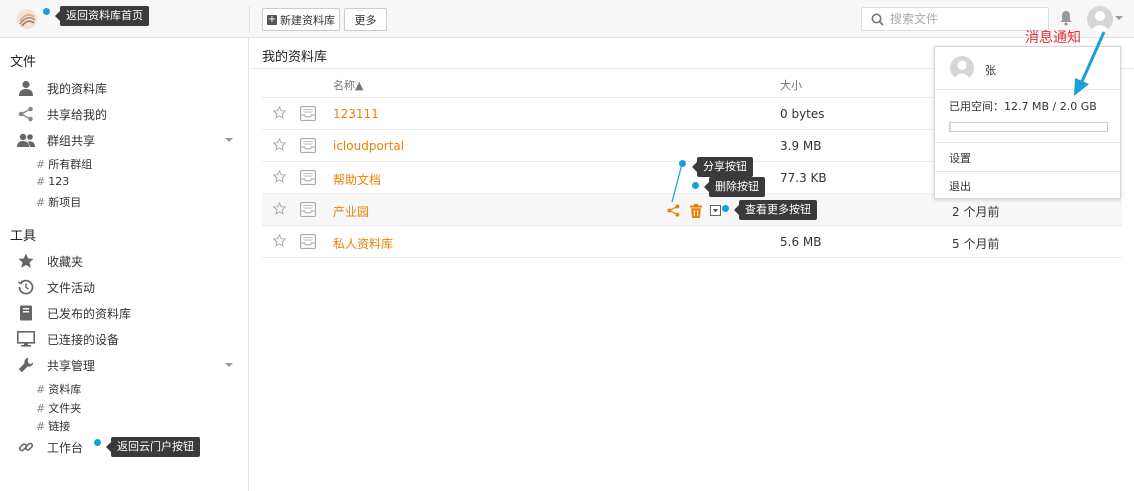 The image size is (1134, 491). What do you see at coordinates (128, 114) in the screenshot?
I see `sidebar-item-shared-with-me: 共享给我的` at bounding box center [128, 114].